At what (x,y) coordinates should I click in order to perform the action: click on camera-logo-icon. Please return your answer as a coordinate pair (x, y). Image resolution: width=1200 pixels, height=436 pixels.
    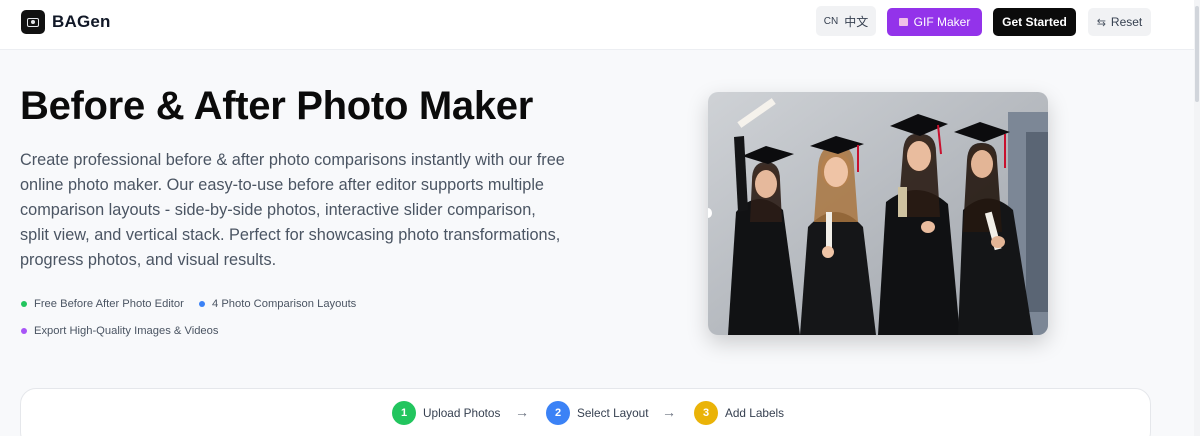
    Looking at the image, I should click on (33, 22).